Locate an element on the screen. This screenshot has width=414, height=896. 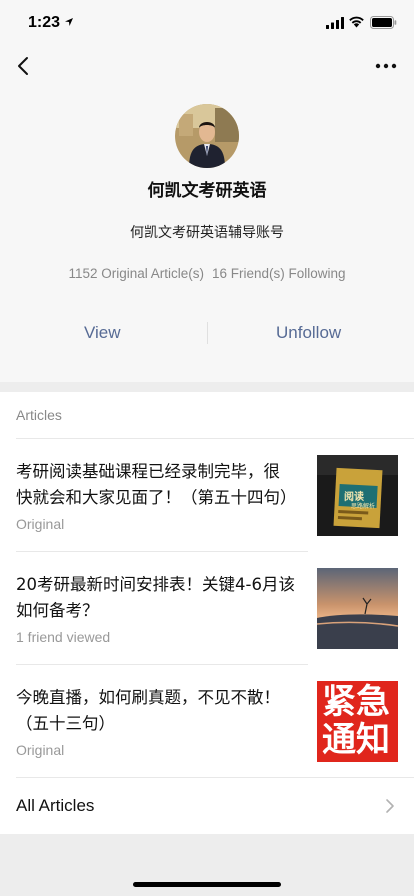
avatar-image is located at coordinates (207, 136).